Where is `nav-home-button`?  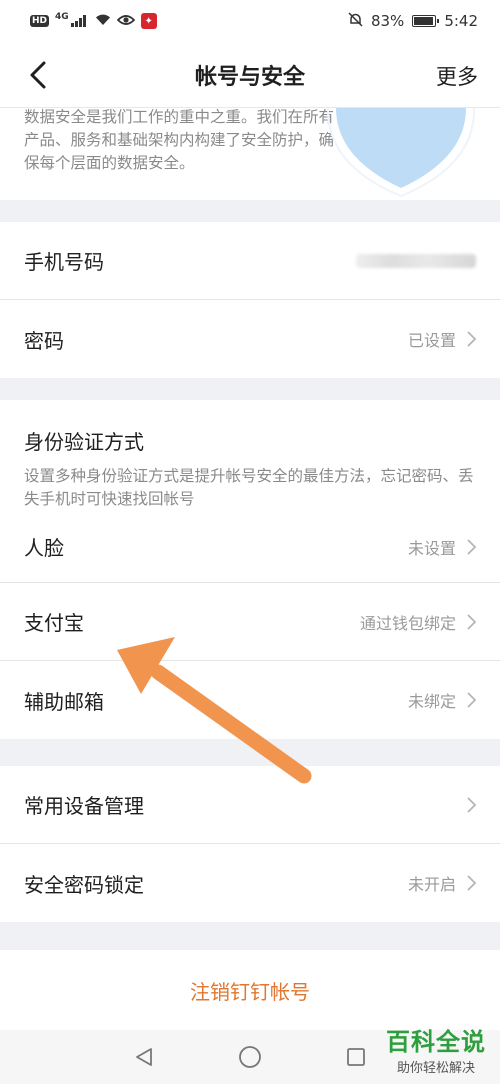 nav-home-button is located at coordinates (250, 1057).